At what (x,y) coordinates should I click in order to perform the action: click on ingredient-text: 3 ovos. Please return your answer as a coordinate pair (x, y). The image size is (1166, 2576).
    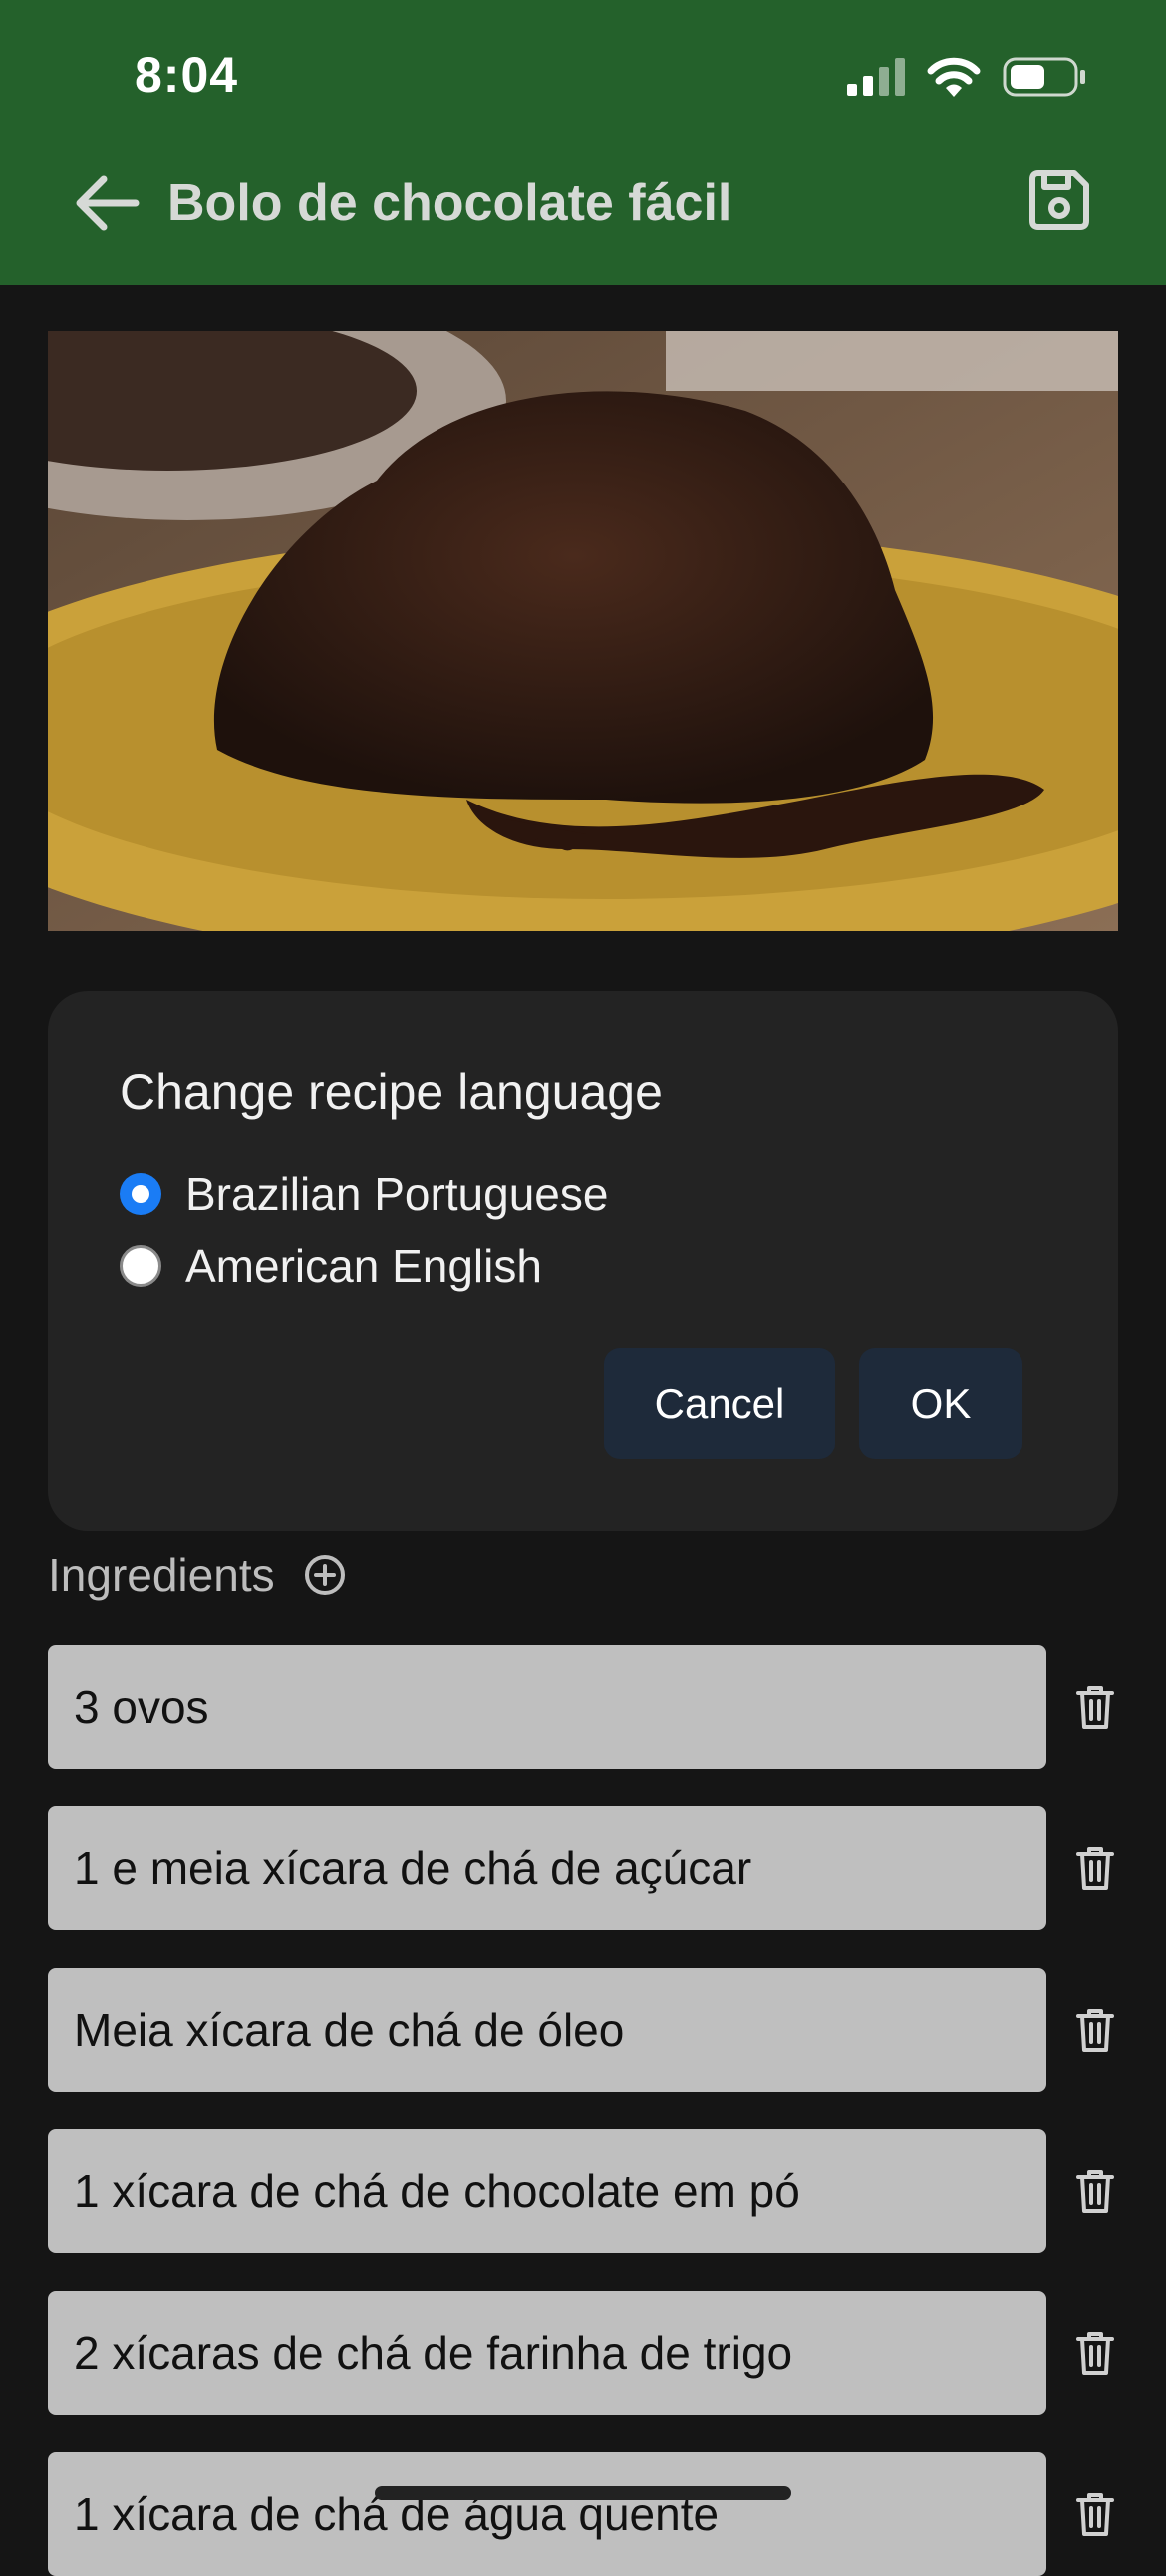
    Looking at the image, I should click on (141, 1707).